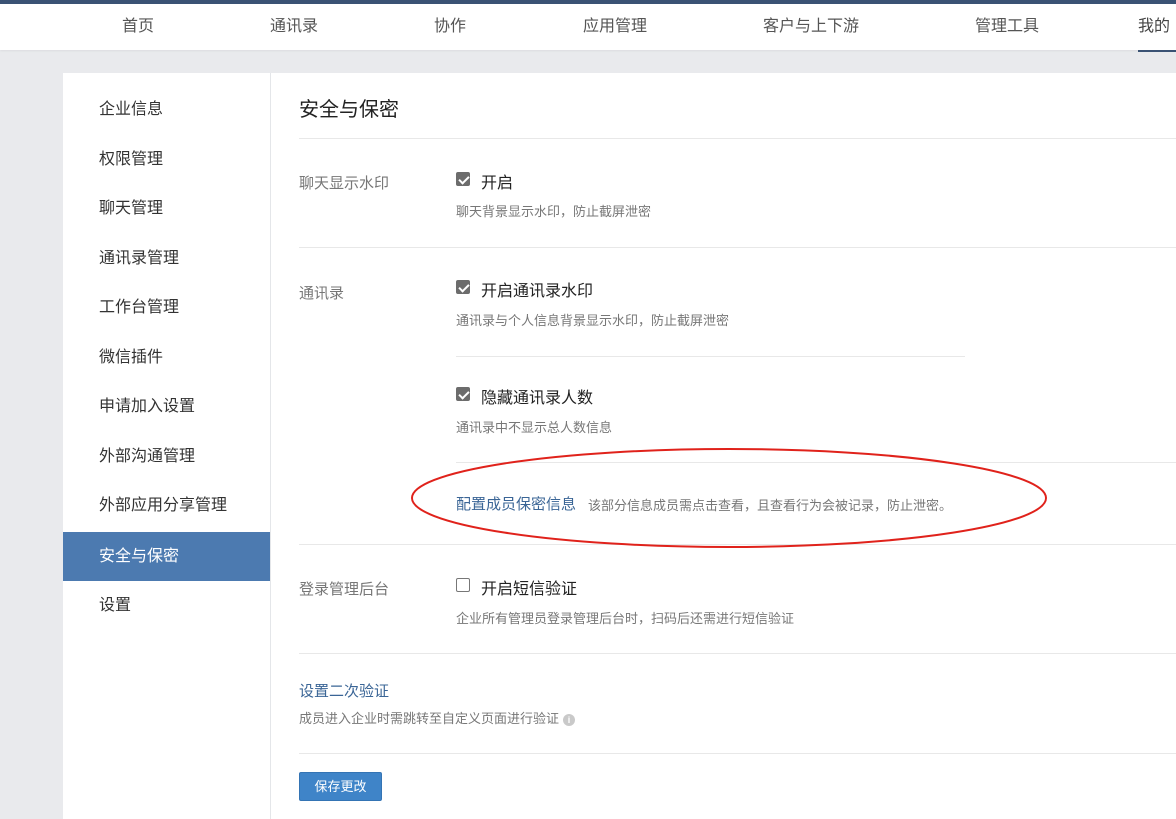 The width and height of the screenshot is (1176, 819). What do you see at coordinates (1157, 28) in the screenshot?
I see `nav-item-my-company: 我的` at bounding box center [1157, 28].